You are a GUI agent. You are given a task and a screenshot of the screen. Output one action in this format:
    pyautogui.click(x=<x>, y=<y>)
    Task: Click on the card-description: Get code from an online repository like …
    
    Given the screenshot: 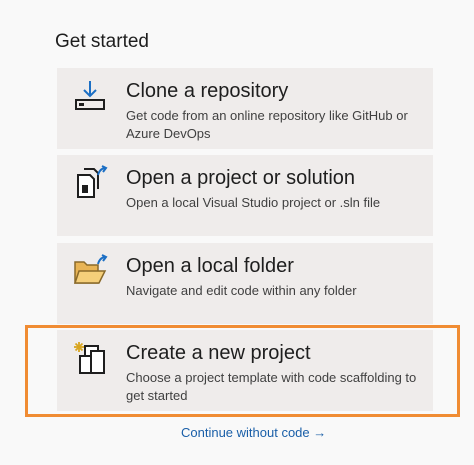 What is the action you would take?
    pyautogui.click(x=267, y=124)
    